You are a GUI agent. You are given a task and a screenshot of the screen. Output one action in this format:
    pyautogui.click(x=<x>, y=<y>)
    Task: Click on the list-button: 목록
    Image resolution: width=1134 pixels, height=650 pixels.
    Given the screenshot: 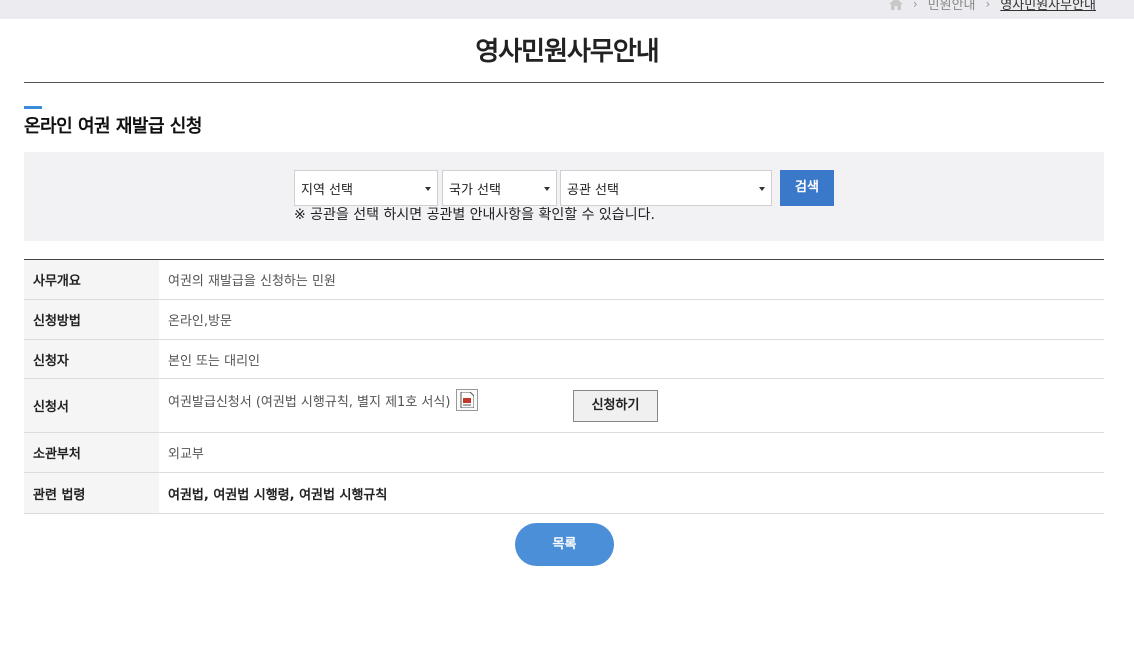 What is the action you would take?
    pyautogui.click(x=564, y=544)
    